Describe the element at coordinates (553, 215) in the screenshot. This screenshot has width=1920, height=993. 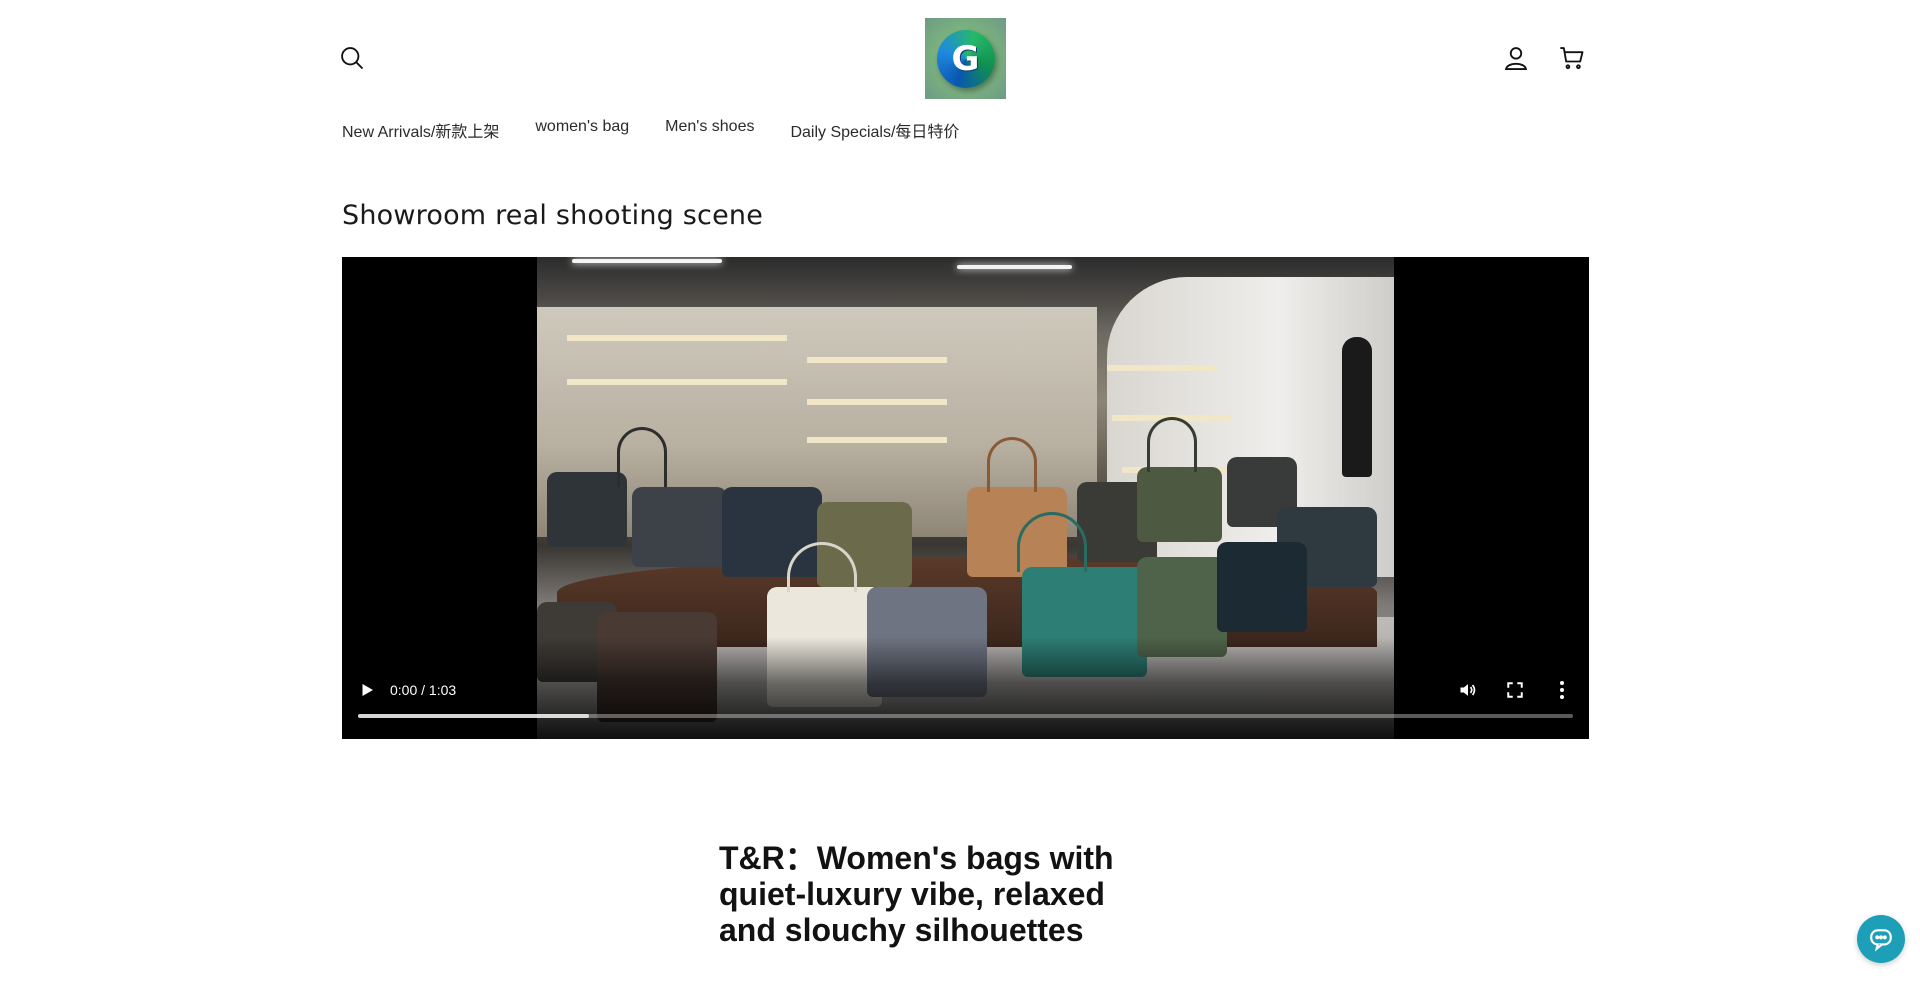
I see `section-title: Showroom real shooting scene` at that location.